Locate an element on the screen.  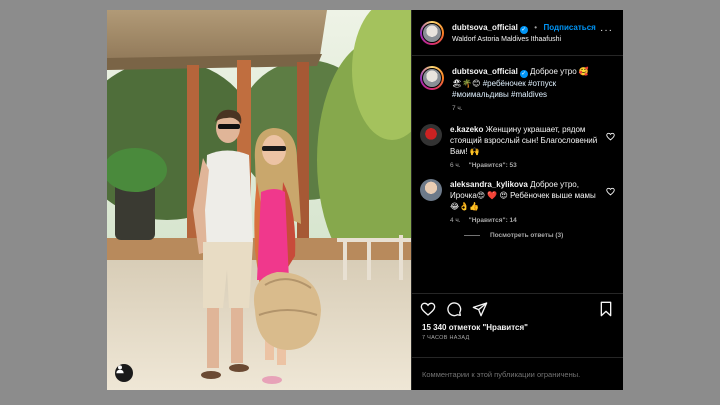
likes-count: 15 340 отметок "Нравится" is located at coordinates (517, 327).